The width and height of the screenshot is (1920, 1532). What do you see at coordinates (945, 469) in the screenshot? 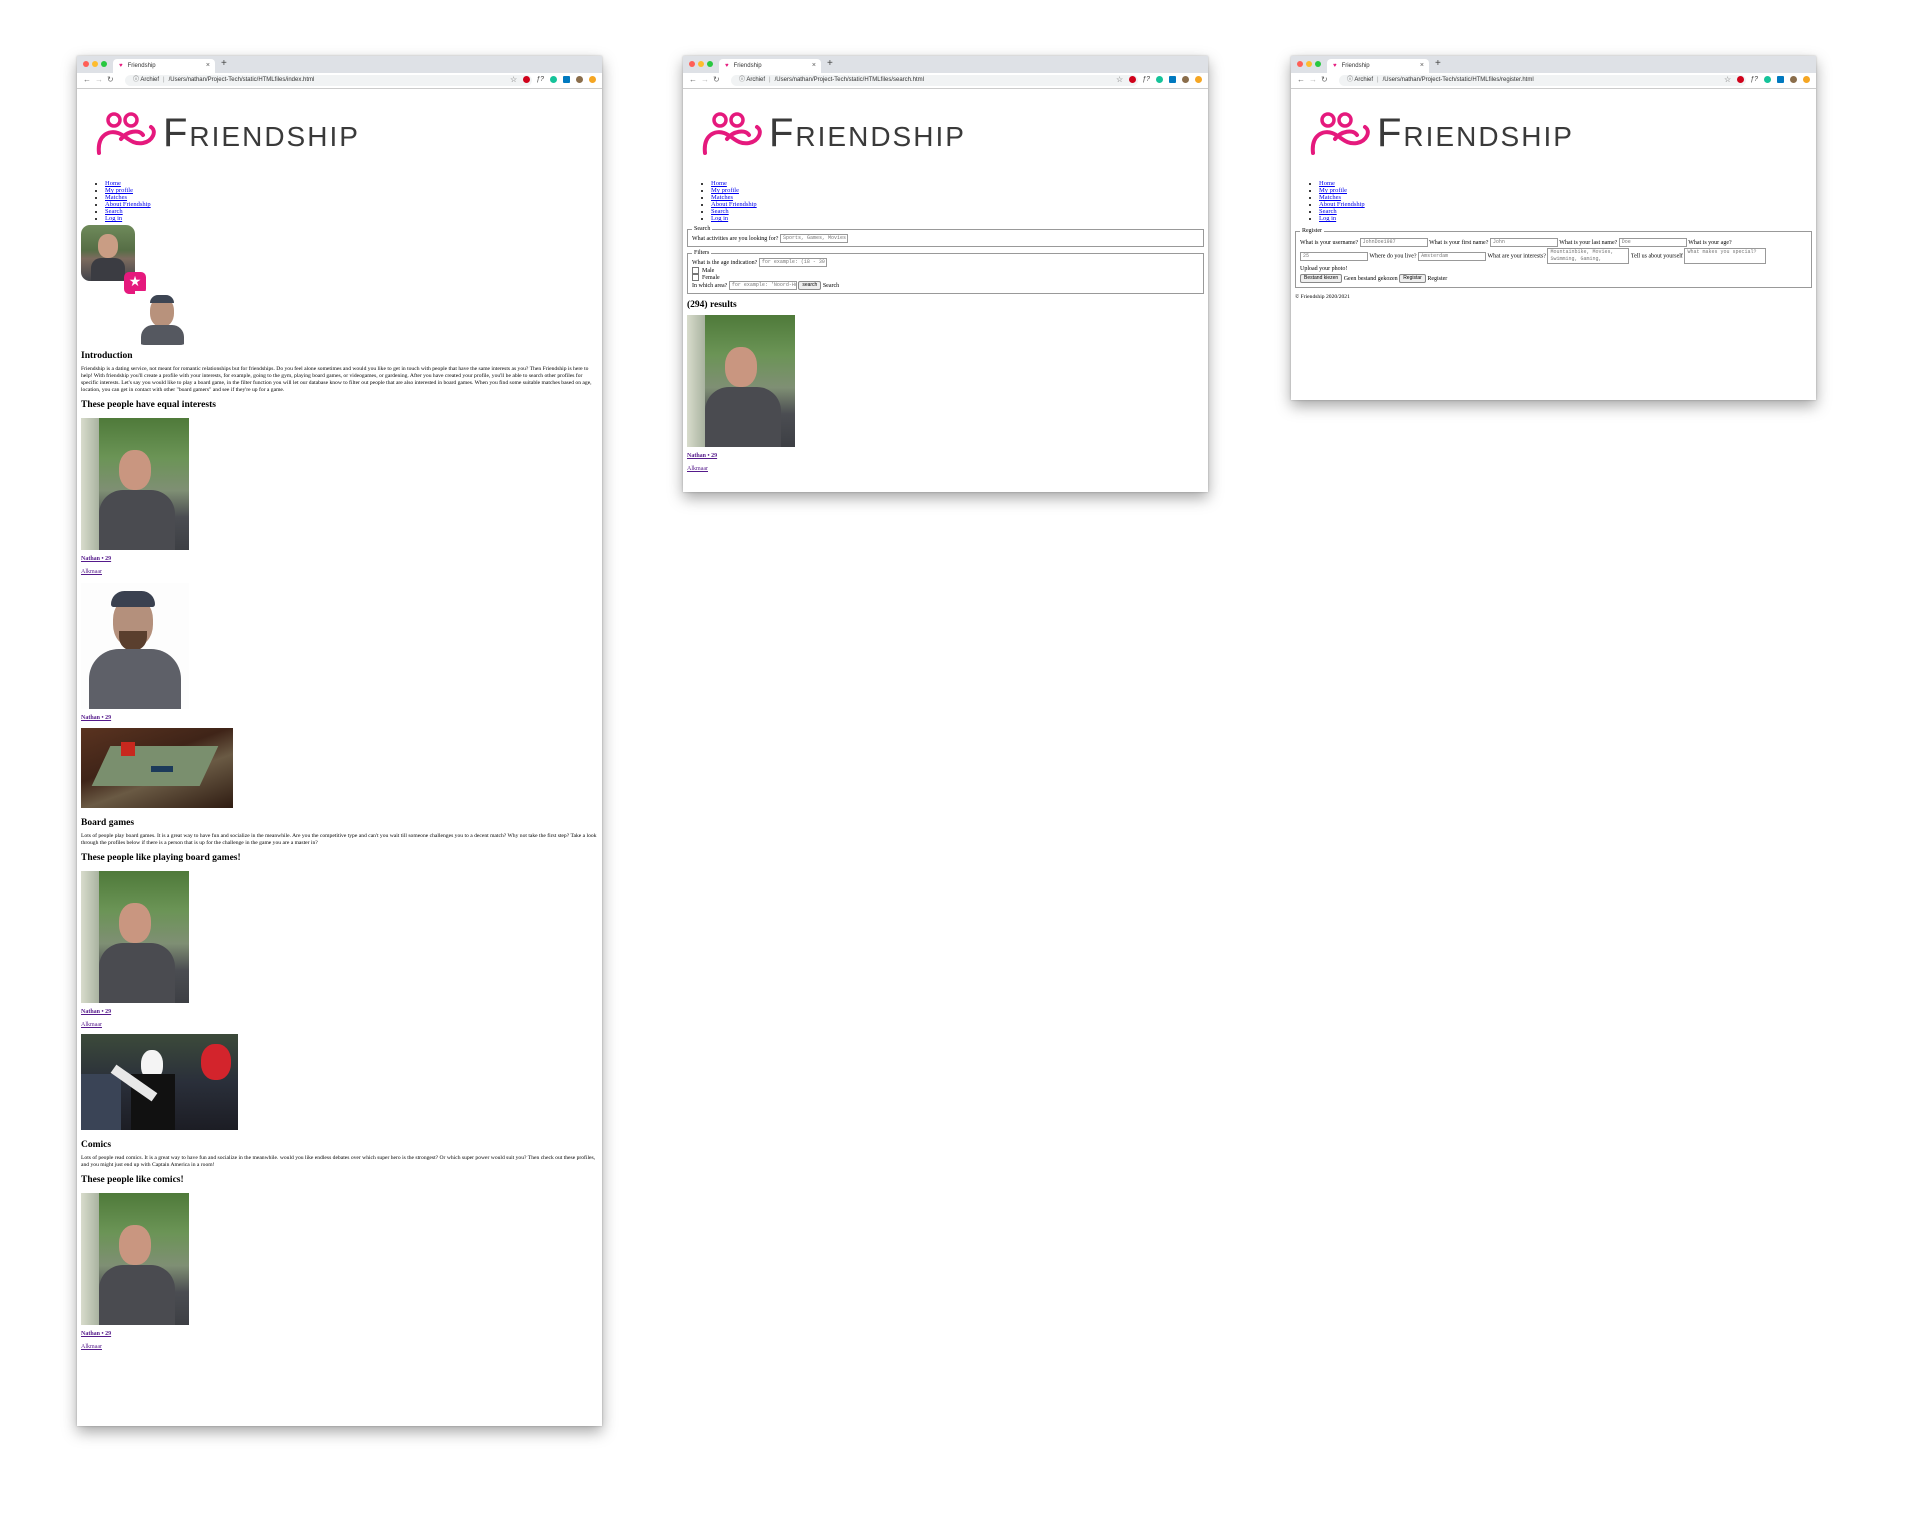
I see `result-city-link: Alkmaar` at bounding box center [945, 469].